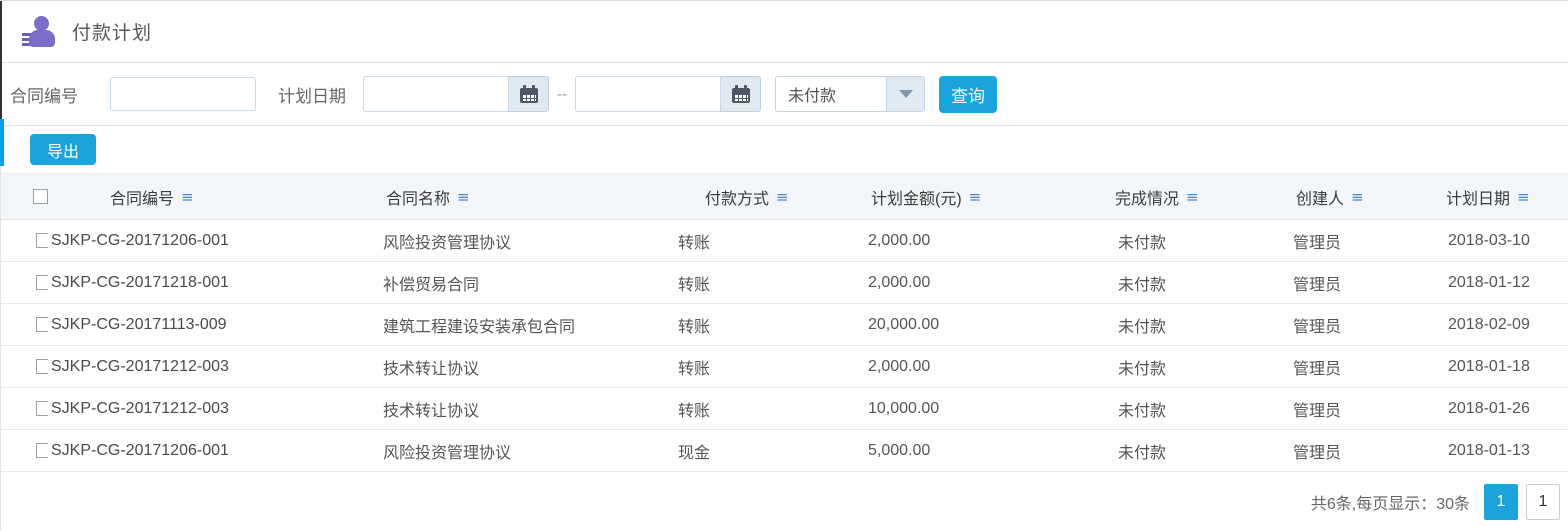 The width and height of the screenshot is (1568, 531). Describe the element at coordinates (1202, 196) in the screenshot. I see `column-header-status: 完成情况 ≡` at that location.